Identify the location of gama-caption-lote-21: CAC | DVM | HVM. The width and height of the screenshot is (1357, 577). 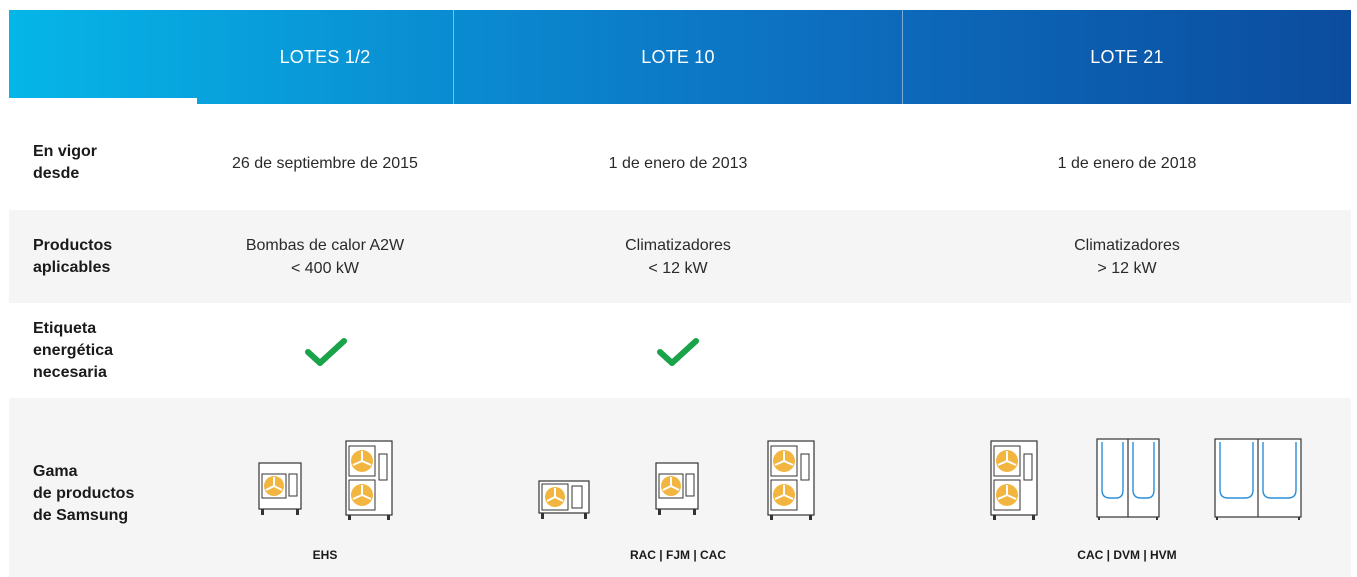
(1127, 555).